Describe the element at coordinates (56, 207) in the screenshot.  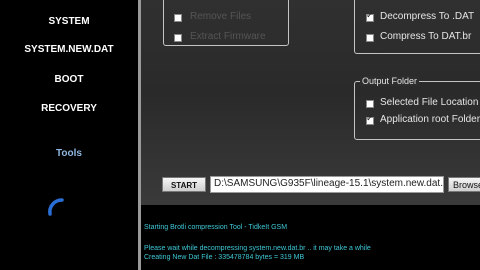
I see `loading-spinner-icon` at that location.